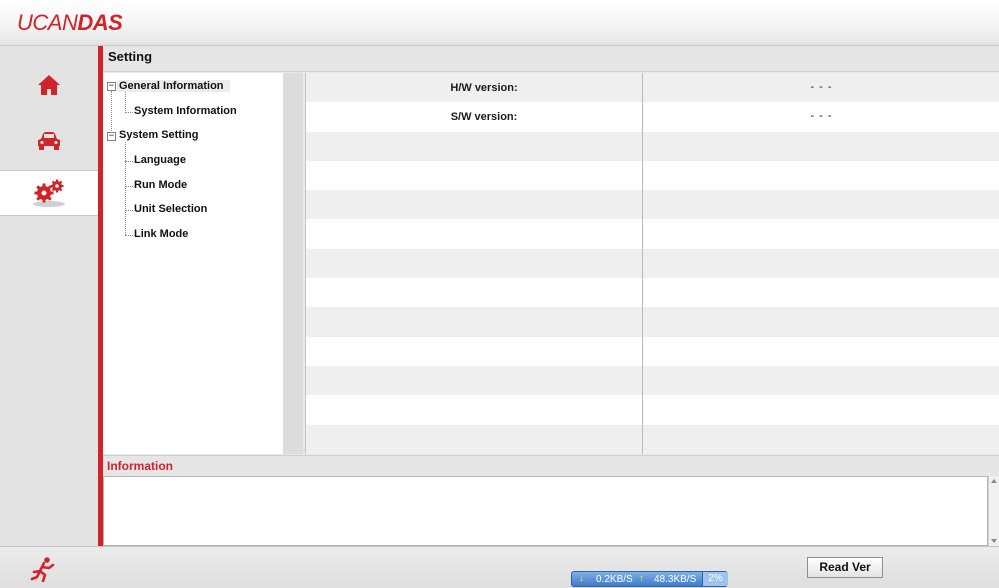  What do you see at coordinates (652, 117) in the screenshot?
I see `table-row: S/W version: - - -` at bounding box center [652, 117].